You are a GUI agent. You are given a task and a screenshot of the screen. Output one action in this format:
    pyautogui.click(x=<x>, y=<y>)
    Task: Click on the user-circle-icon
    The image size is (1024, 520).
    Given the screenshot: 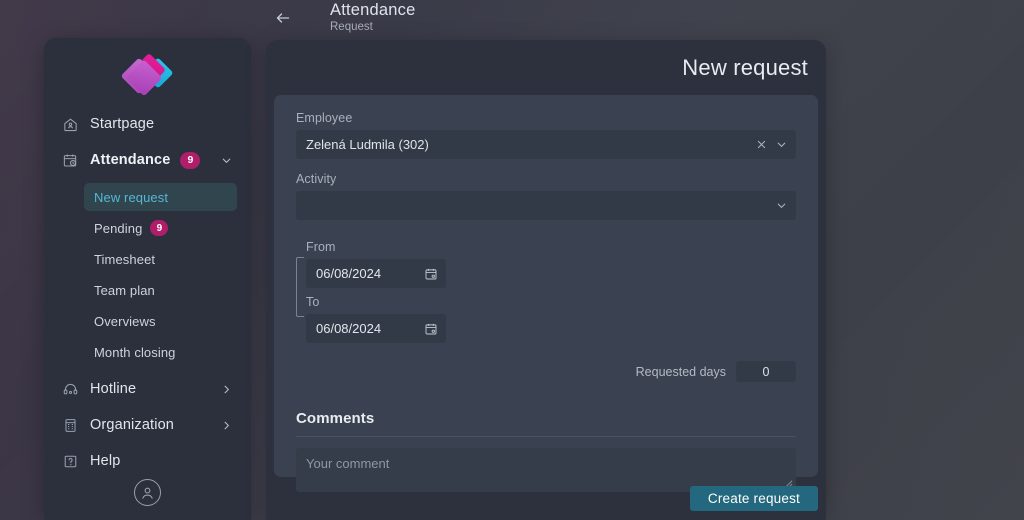 What is the action you would take?
    pyautogui.click(x=147, y=492)
    